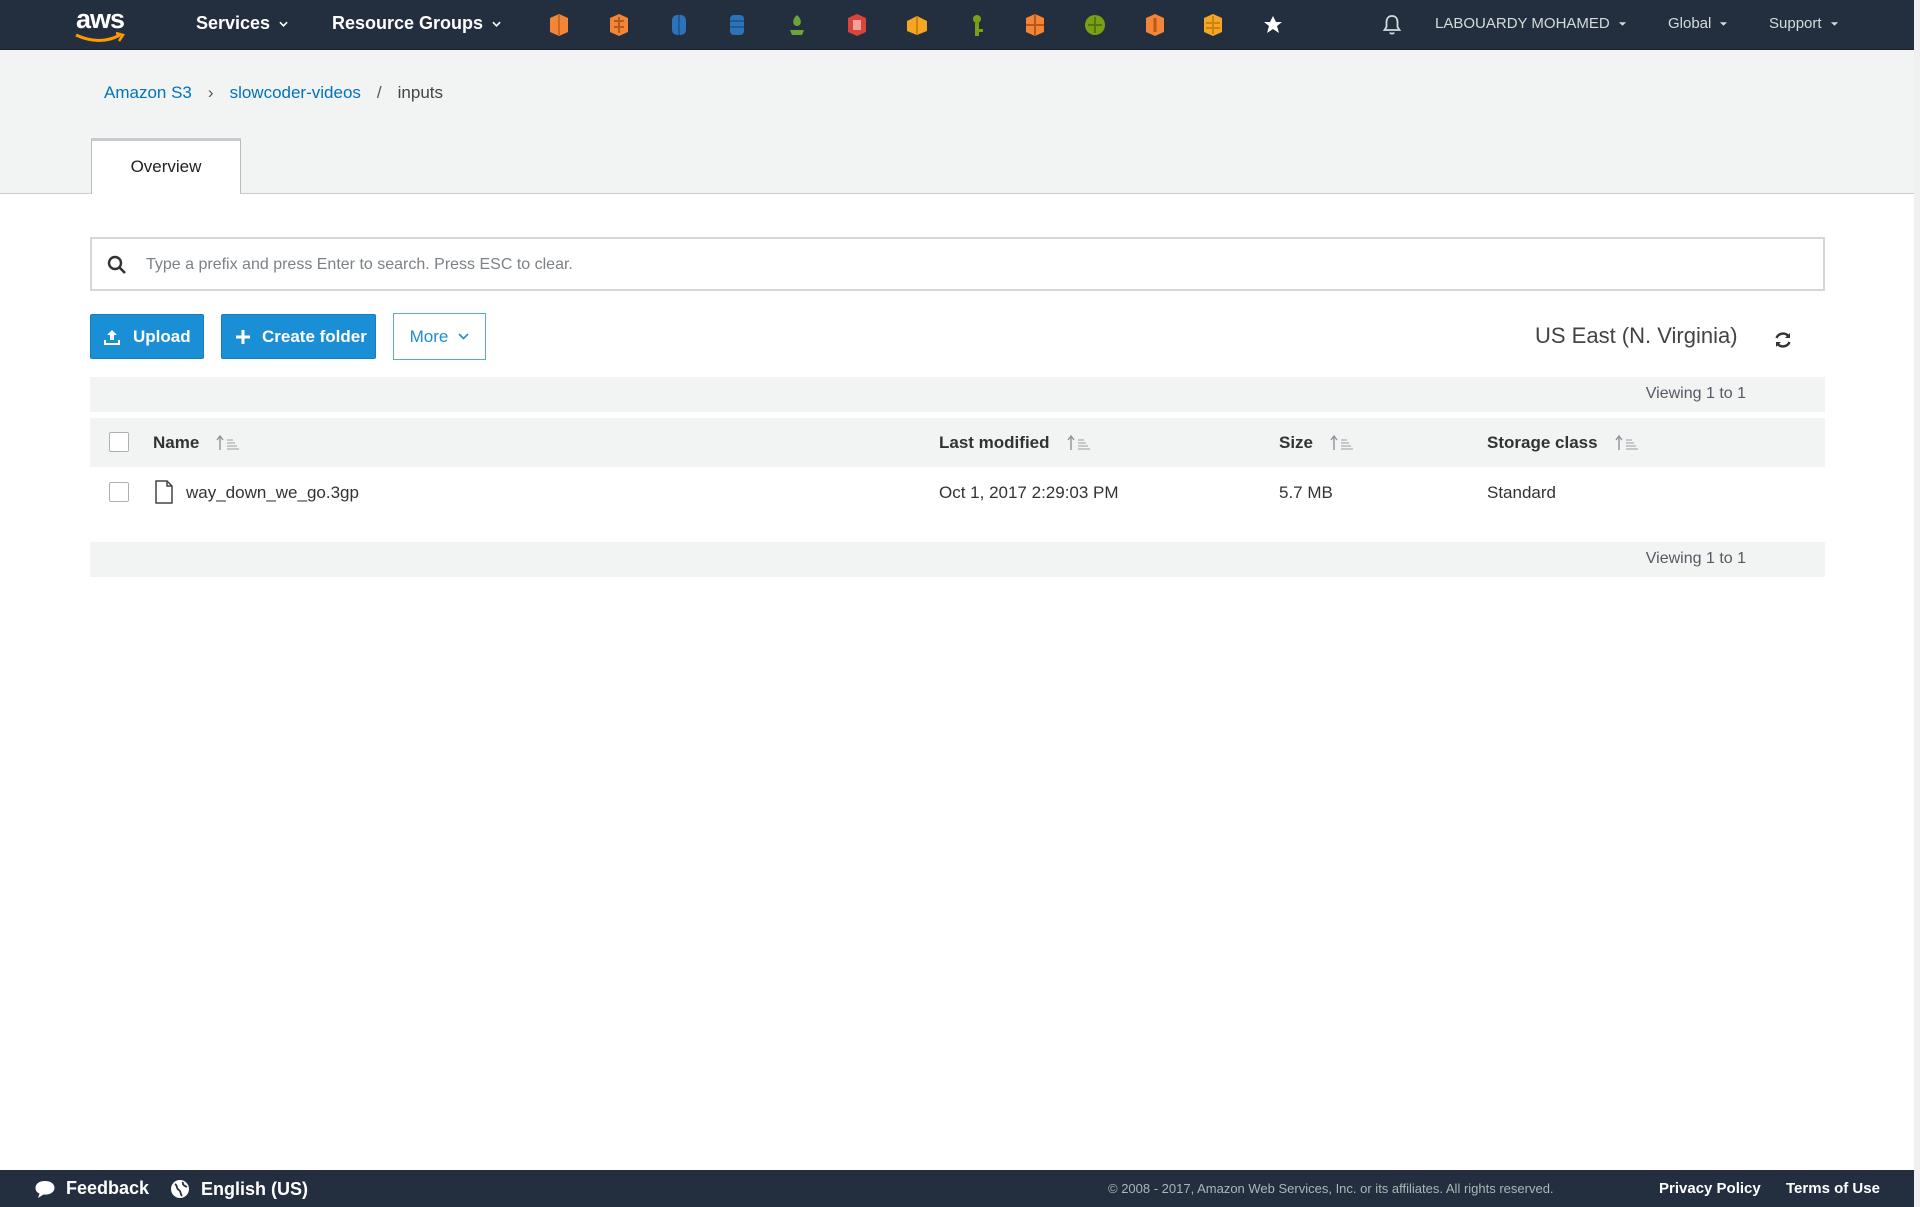 The image size is (1920, 1207). I want to click on support-menu: Support, so click(1804, 23).